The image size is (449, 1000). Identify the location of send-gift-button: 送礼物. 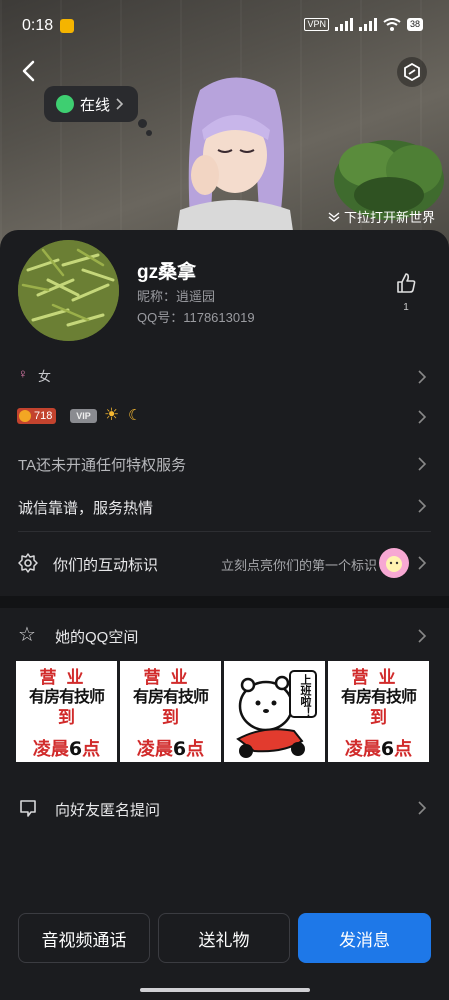
(224, 938).